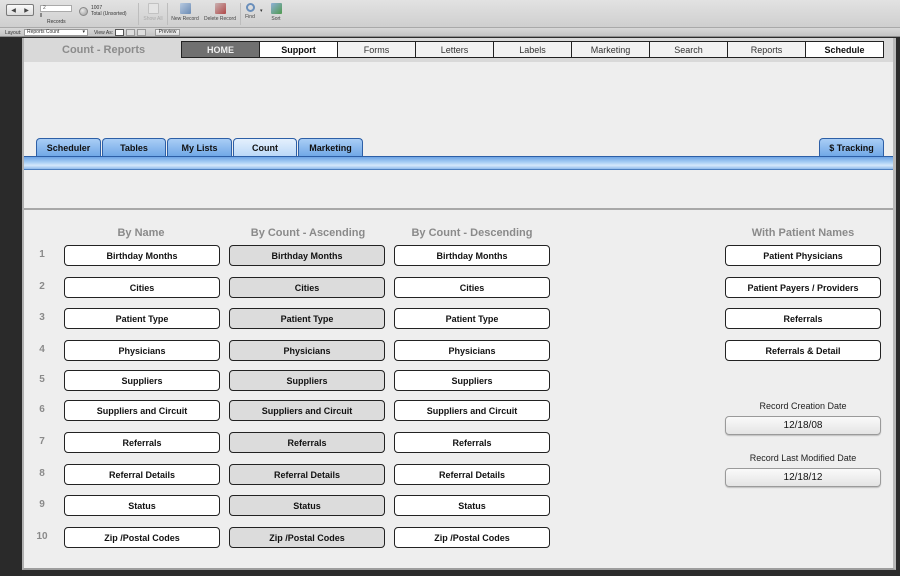  I want to click on row-number: 10, so click(42, 536).